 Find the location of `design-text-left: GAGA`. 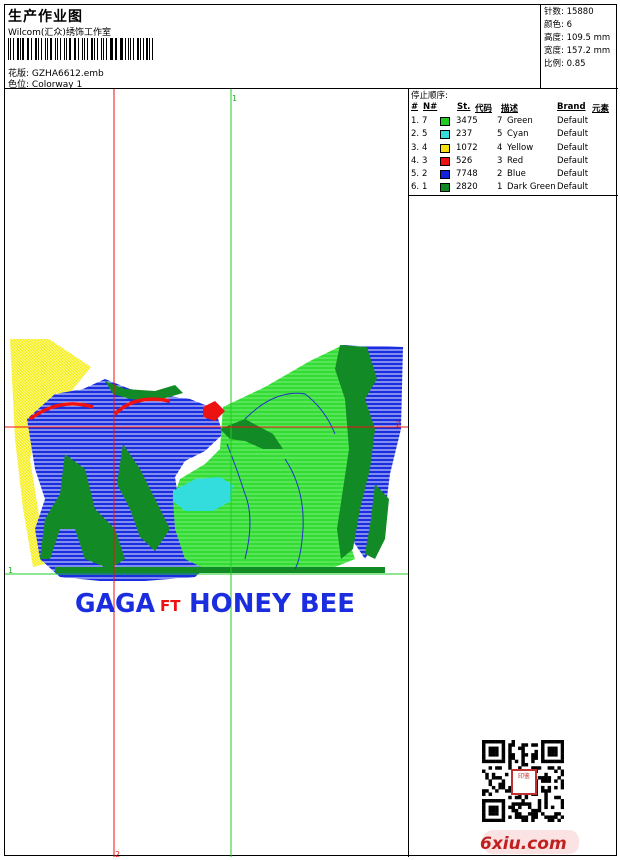

design-text-left: GAGA is located at coordinates (115, 604).